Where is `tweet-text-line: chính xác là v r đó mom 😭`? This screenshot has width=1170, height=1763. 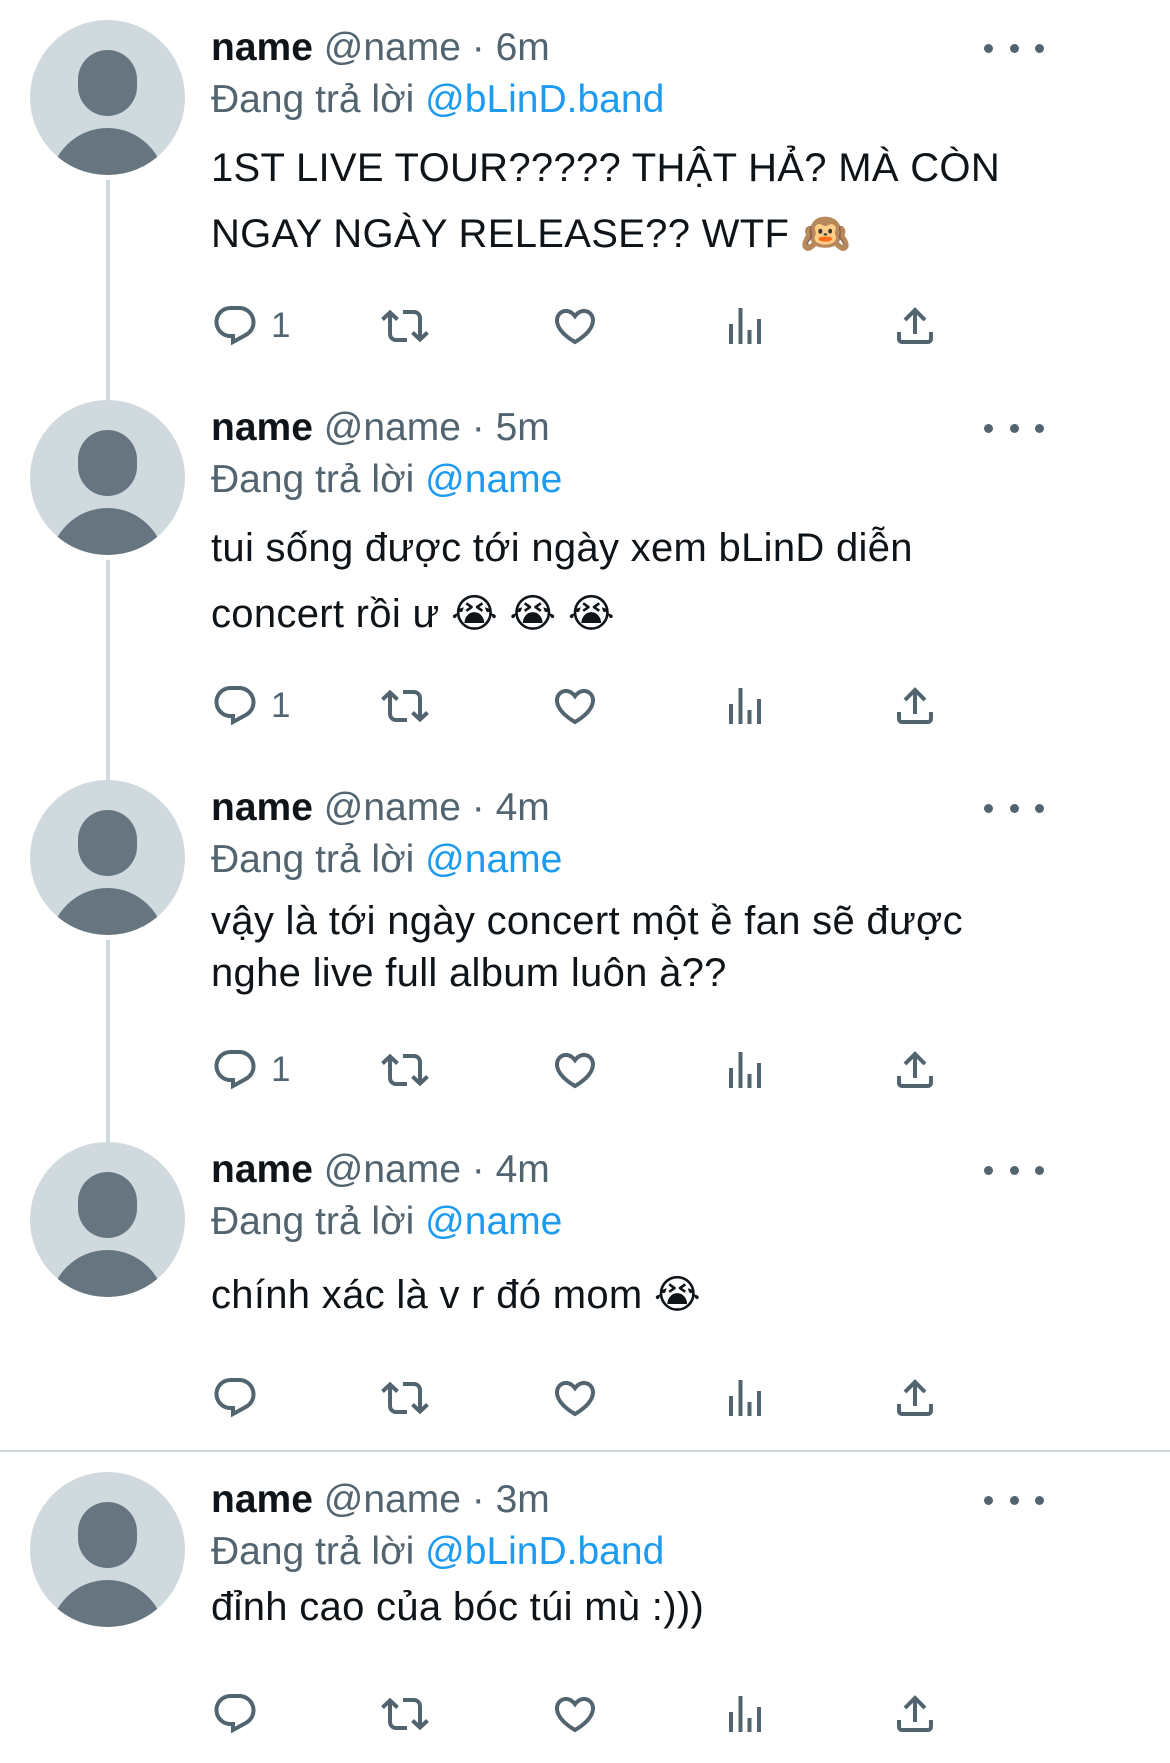 tweet-text-line: chính xác là v r đó mom 😭 is located at coordinates (456, 1295).